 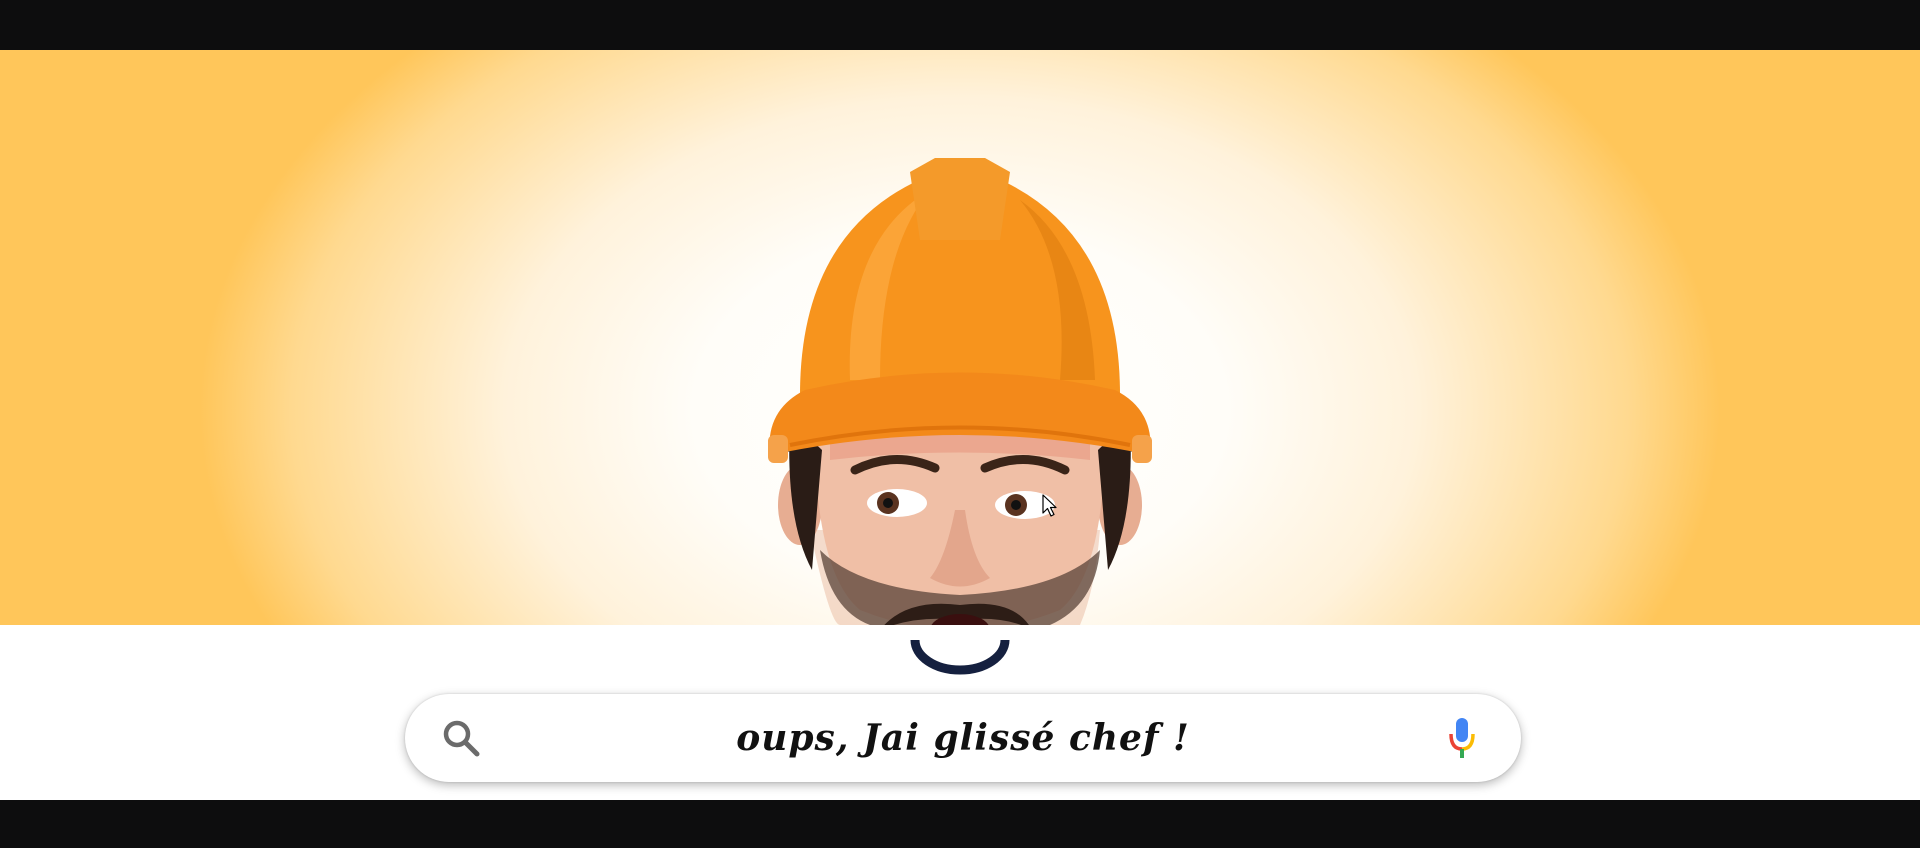 I want to click on search-bar: oups, Jai glissé chef !, so click(x=963, y=738).